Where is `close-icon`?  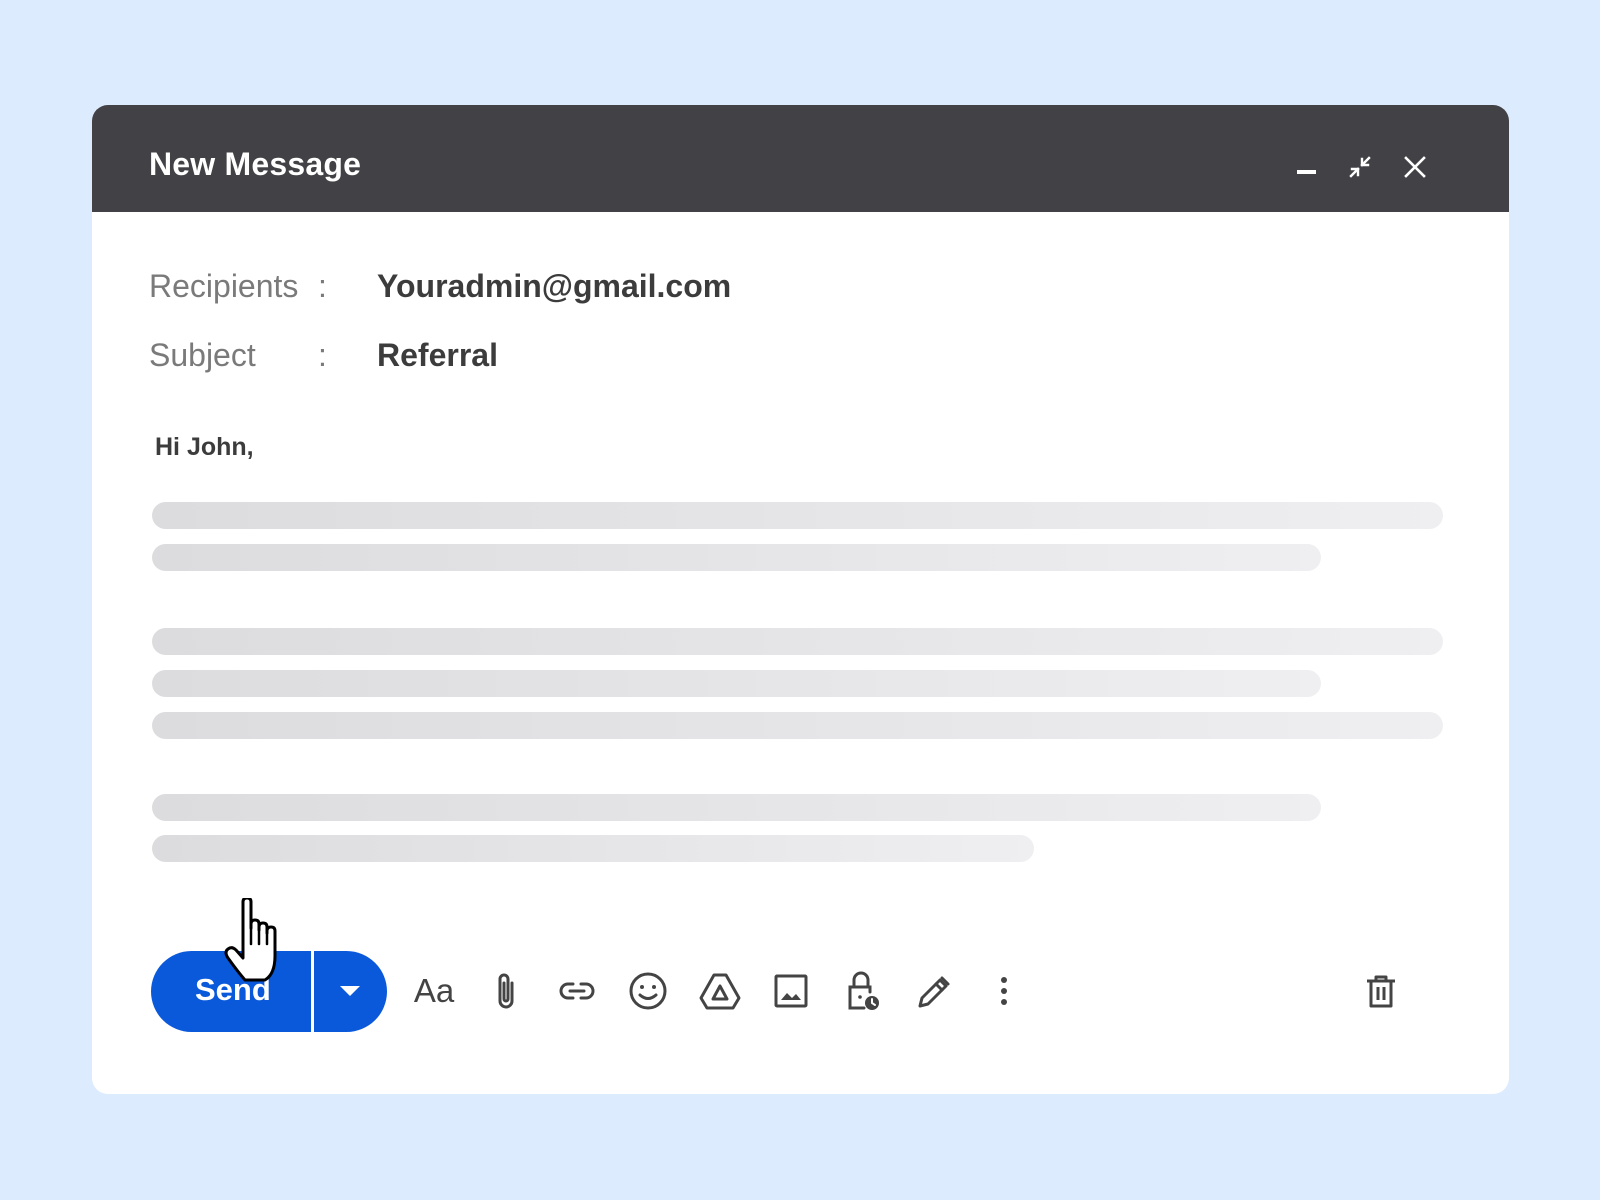 close-icon is located at coordinates (1415, 167).